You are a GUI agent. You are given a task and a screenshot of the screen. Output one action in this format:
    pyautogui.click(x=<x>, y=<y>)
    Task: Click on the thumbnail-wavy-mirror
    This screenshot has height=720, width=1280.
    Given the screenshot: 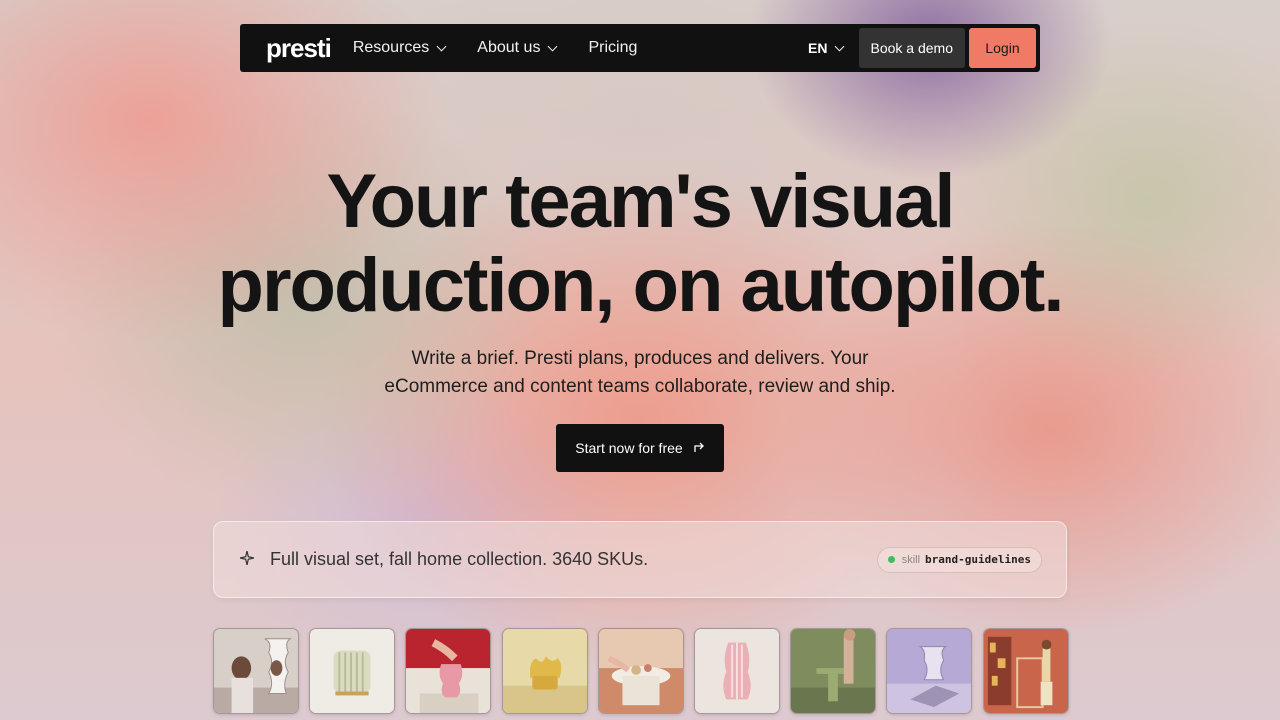 What is the action you would take?
    pyautogui.click(x=929, y=671)
    